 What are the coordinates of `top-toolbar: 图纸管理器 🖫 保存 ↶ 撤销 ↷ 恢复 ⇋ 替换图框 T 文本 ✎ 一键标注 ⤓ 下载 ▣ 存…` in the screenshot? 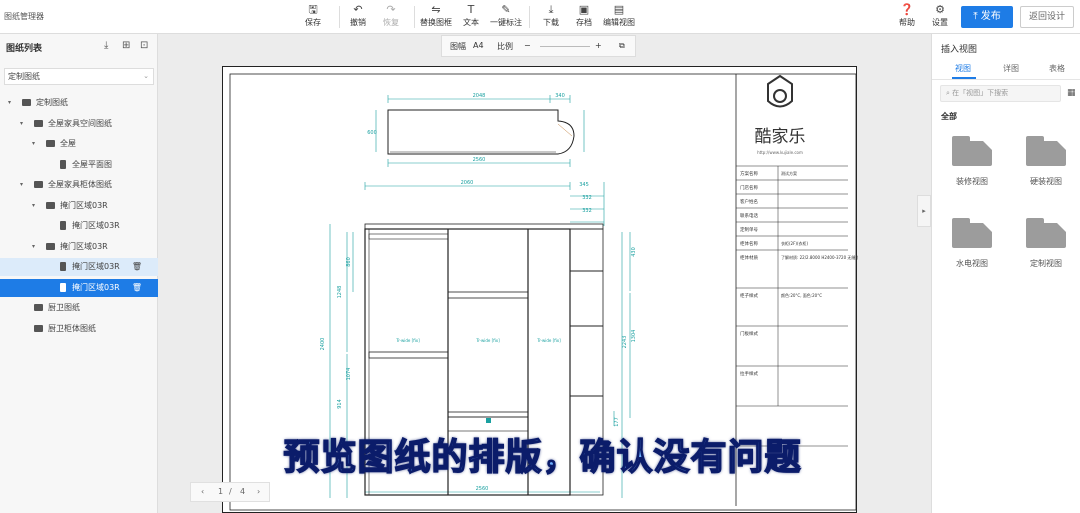 It's located at (540, 17).